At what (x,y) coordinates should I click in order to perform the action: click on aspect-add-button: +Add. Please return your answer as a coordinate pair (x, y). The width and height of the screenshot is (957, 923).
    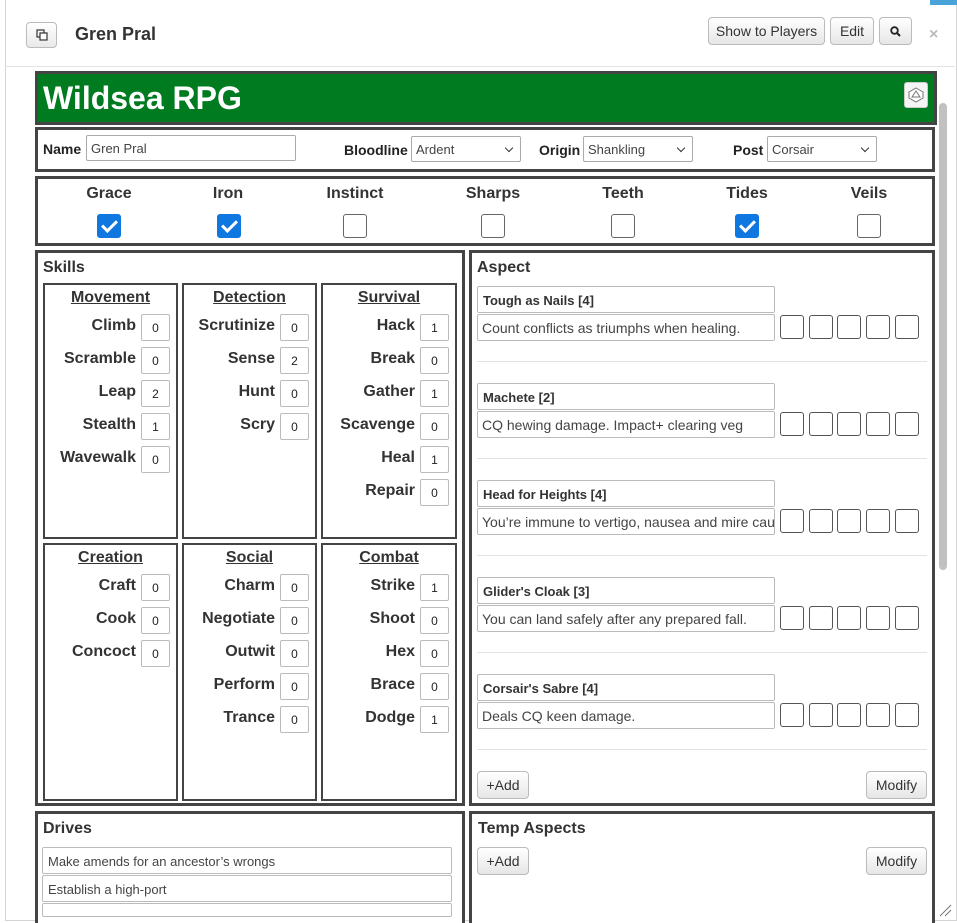
    Looking at the image, I should click on (503, 785).